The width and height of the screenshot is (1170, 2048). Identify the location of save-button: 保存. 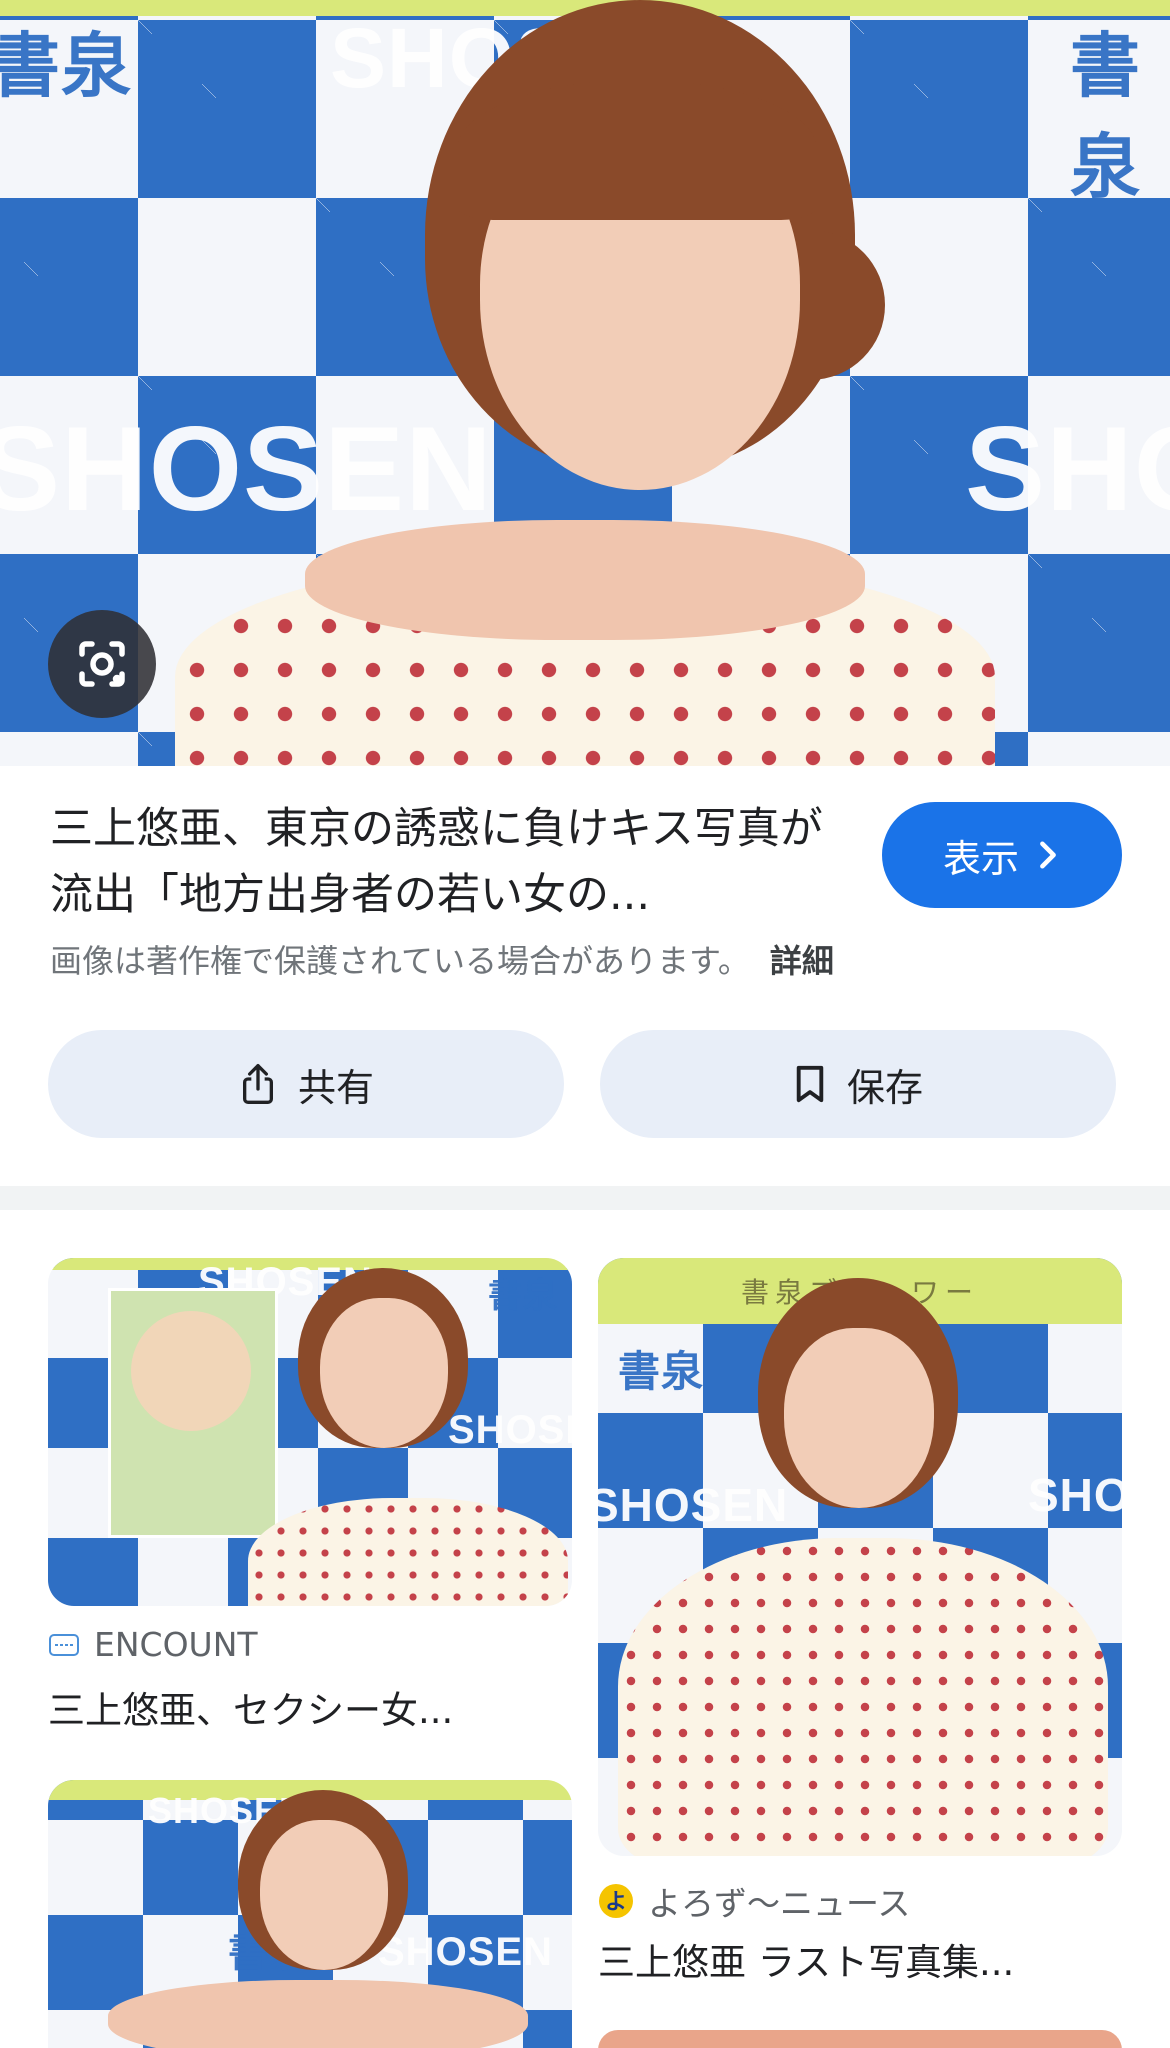
(858, 1084).